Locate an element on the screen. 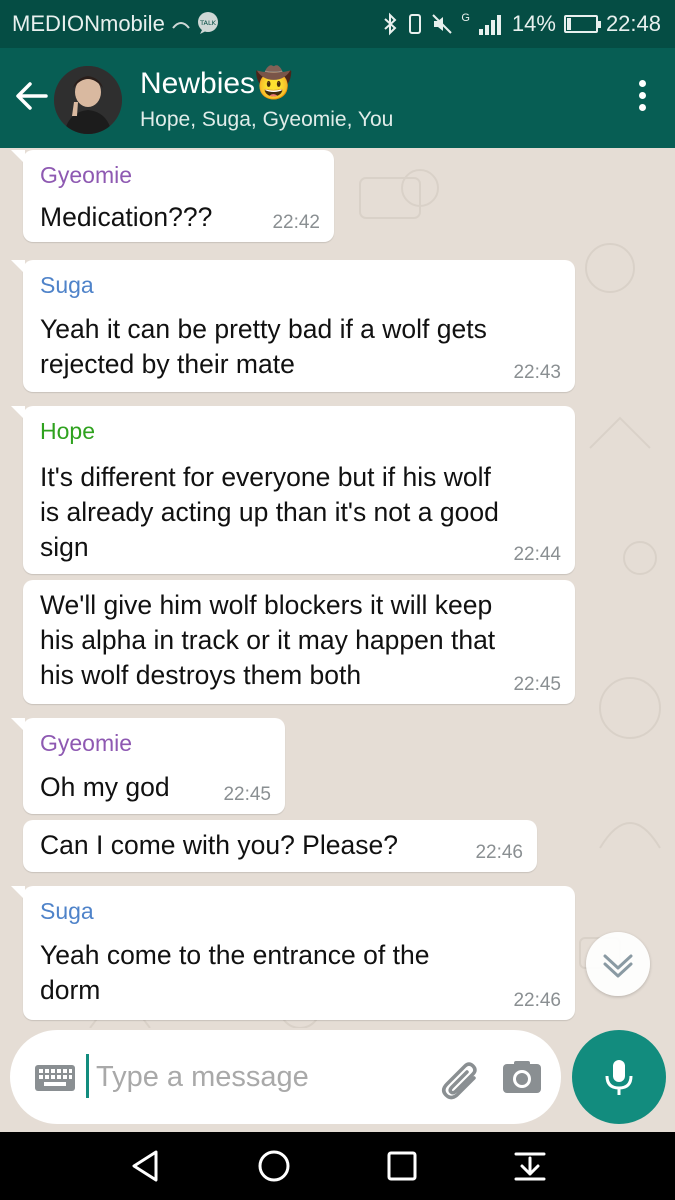 Image resolution: width=675 pixels, height=1200 pixels. message-bubble: Can I come with you? Please? 22:46 is located at coordinates (280, 846).